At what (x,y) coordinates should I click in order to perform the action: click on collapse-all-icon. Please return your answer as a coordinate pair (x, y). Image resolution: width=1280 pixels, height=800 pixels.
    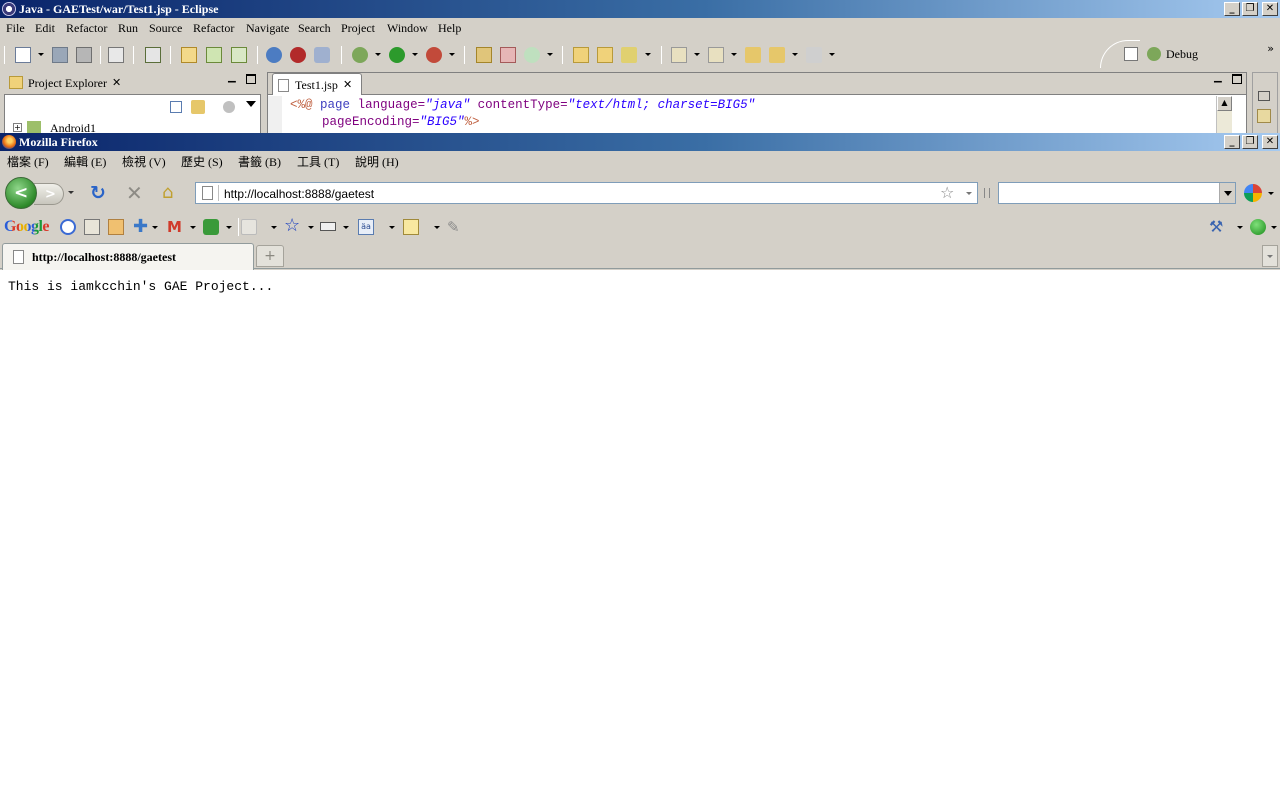
    Looking at the image, I should click on (176, 107).